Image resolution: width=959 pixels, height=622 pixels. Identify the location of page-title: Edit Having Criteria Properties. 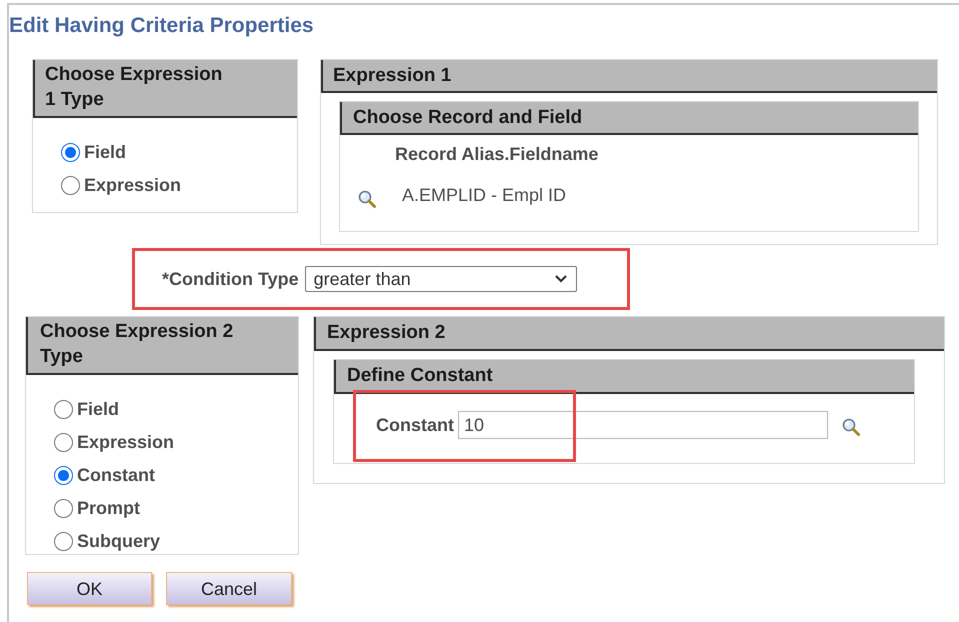
(161, 26).